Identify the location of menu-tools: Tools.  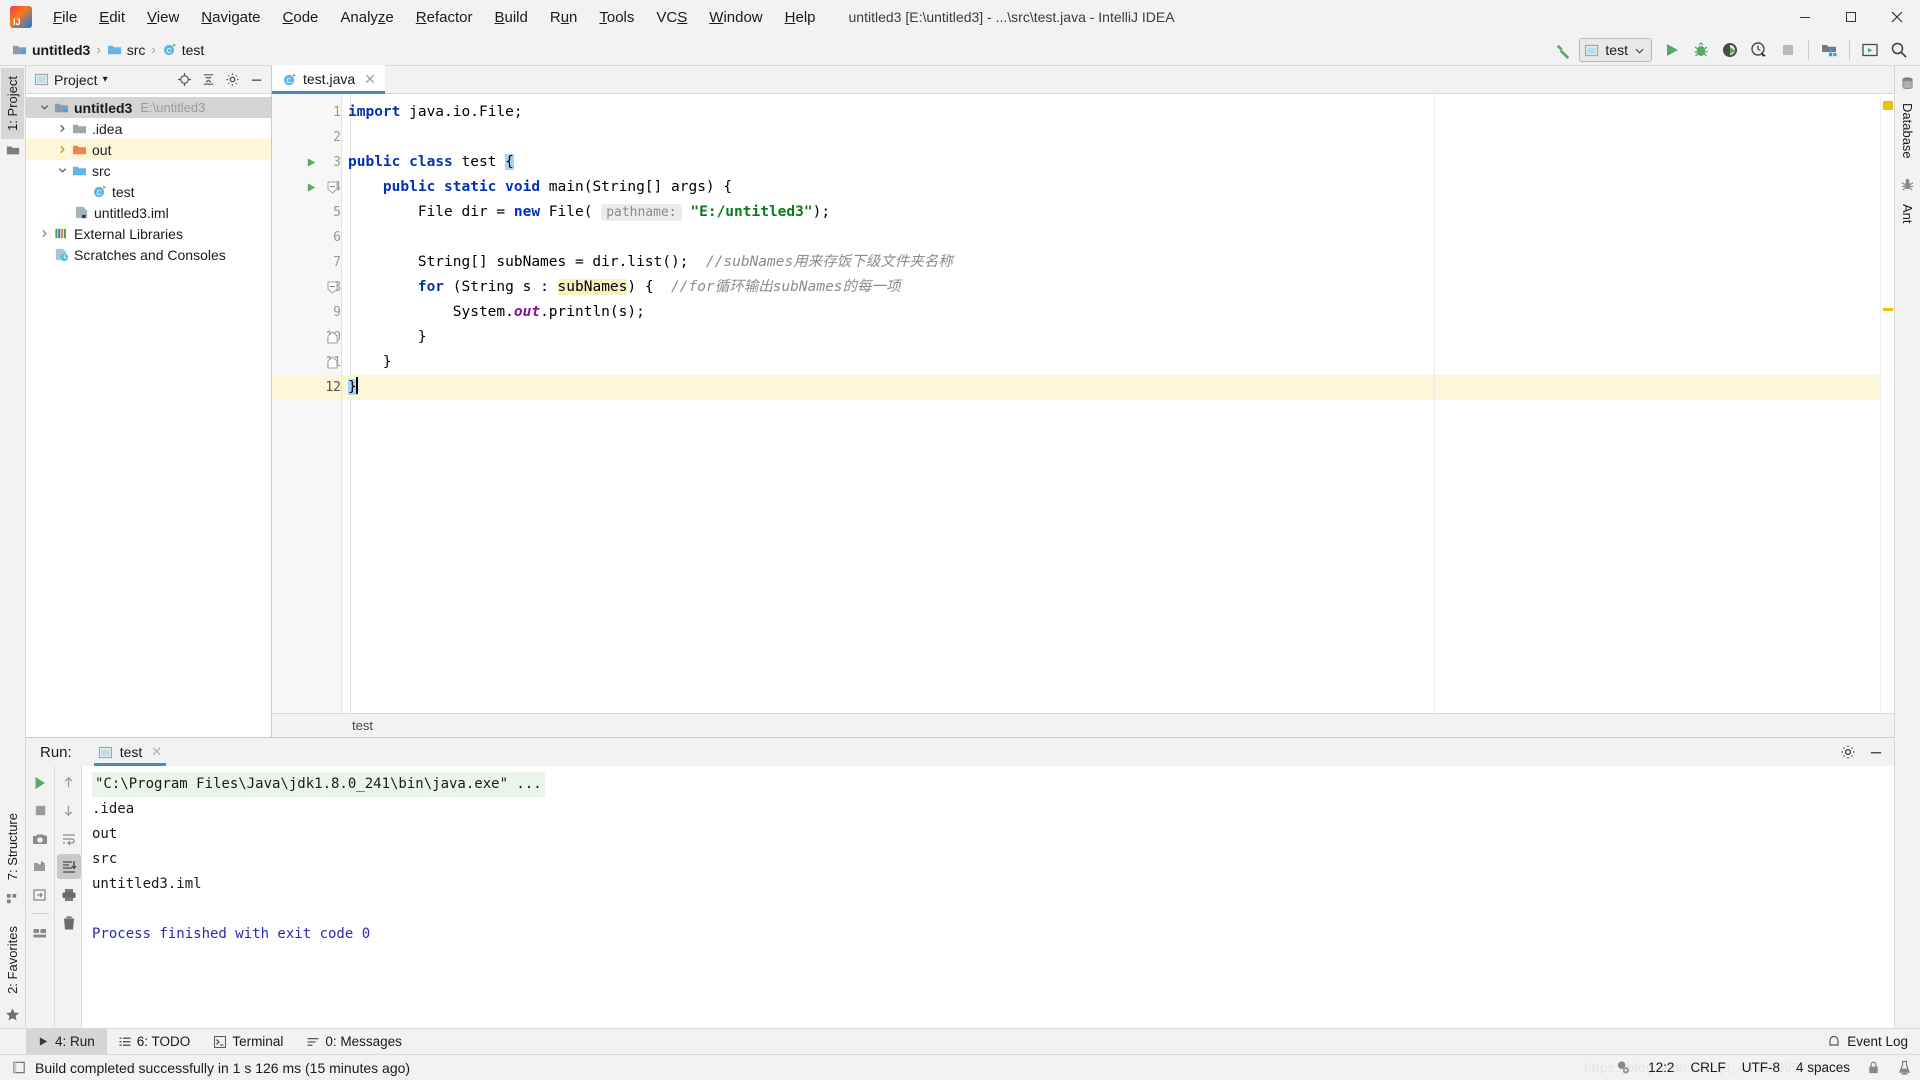
(616, 17).